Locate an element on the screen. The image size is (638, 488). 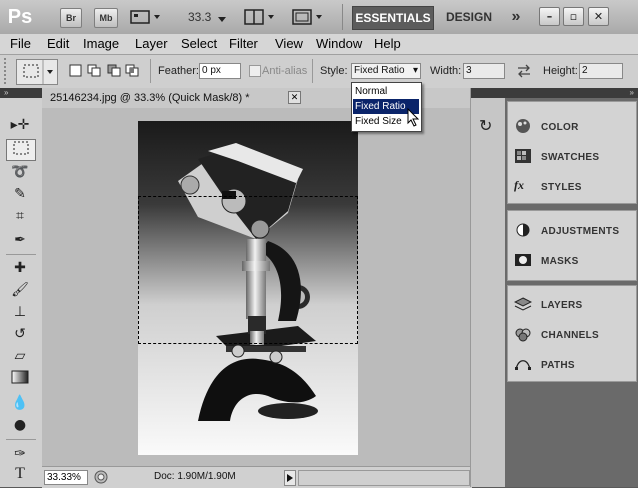
horizontal-scrollbar is located at coordinates (384, 478).